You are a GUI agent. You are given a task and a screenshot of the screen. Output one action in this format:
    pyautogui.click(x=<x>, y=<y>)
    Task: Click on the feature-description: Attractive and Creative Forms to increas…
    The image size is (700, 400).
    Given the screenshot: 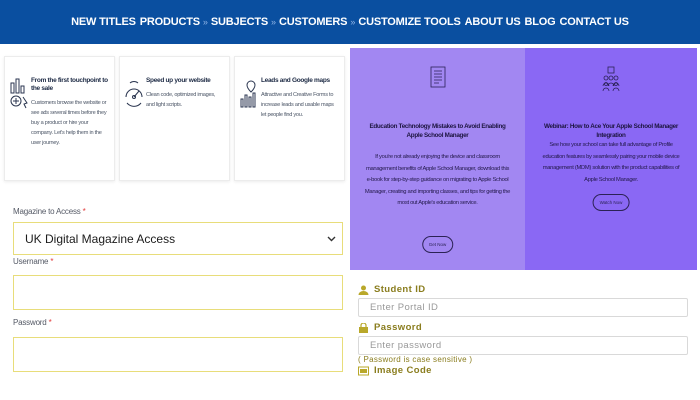 What is the action you would take?
    pyautogui.click(x=297, y=105)
    